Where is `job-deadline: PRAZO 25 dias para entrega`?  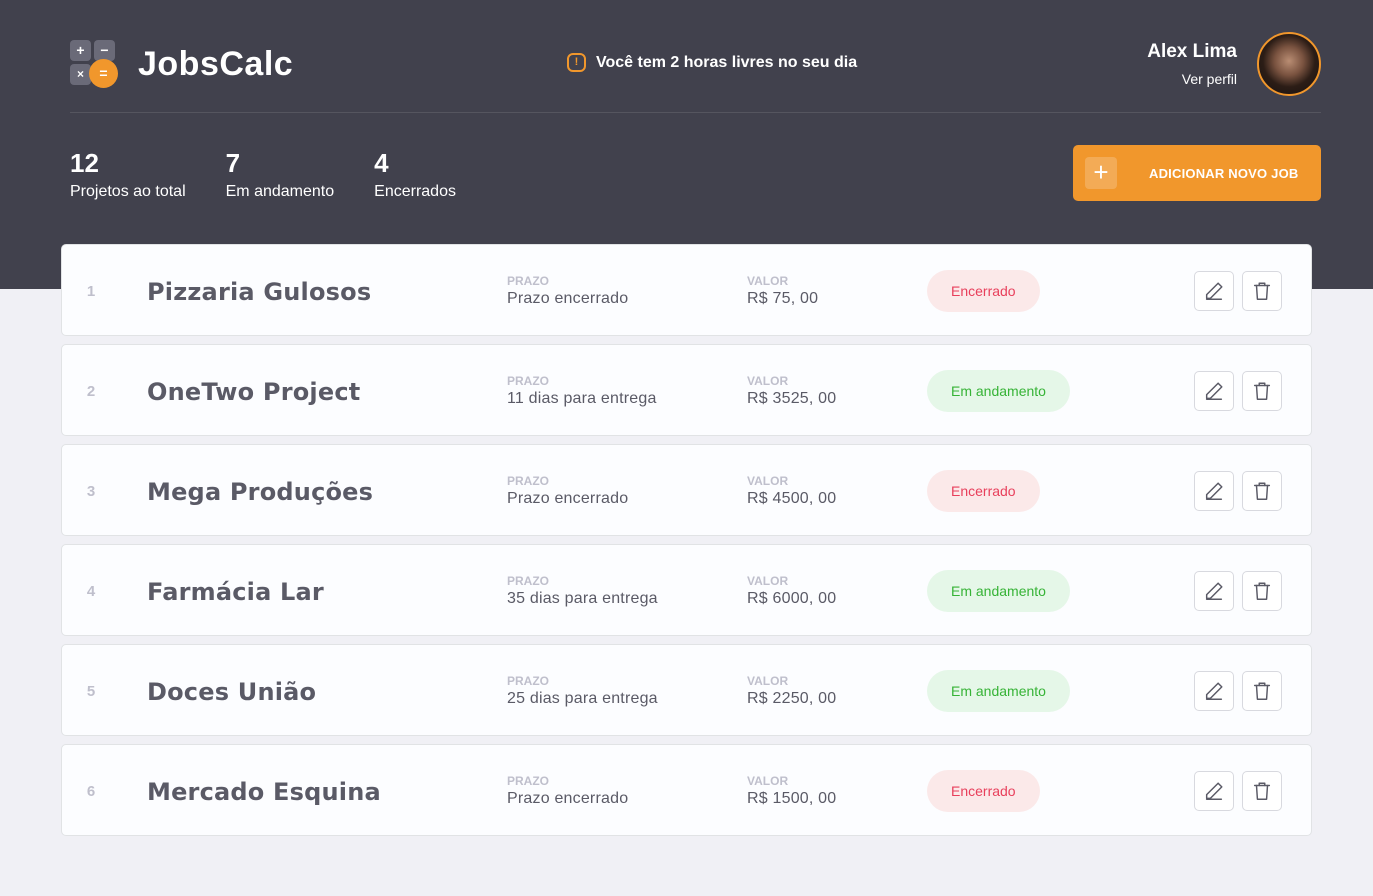
job-deadline: PRAZO 25 dias para entrega is located at coordinates (582, 691).